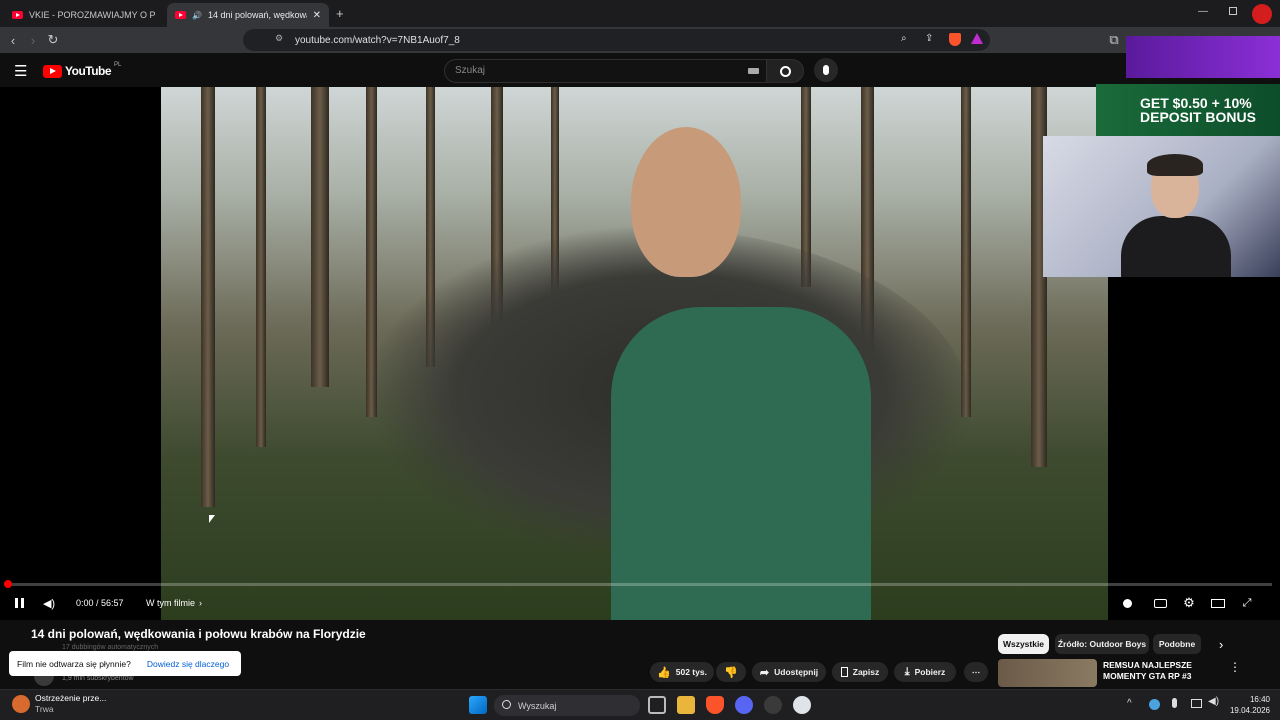  Describe the element at coordinates (8, 584) in the screenshot. I see `scrubber-handle` at that location.